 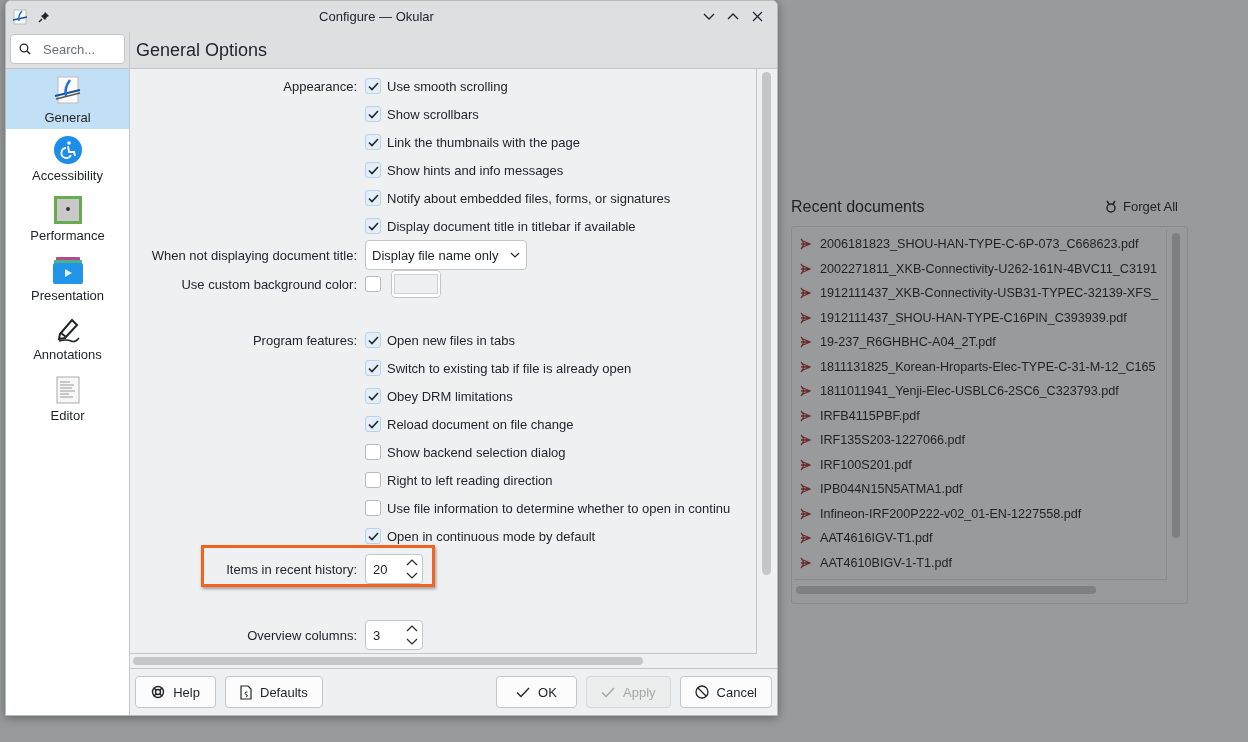 I want to click on color-picker-button, so click(x=416, y=284).